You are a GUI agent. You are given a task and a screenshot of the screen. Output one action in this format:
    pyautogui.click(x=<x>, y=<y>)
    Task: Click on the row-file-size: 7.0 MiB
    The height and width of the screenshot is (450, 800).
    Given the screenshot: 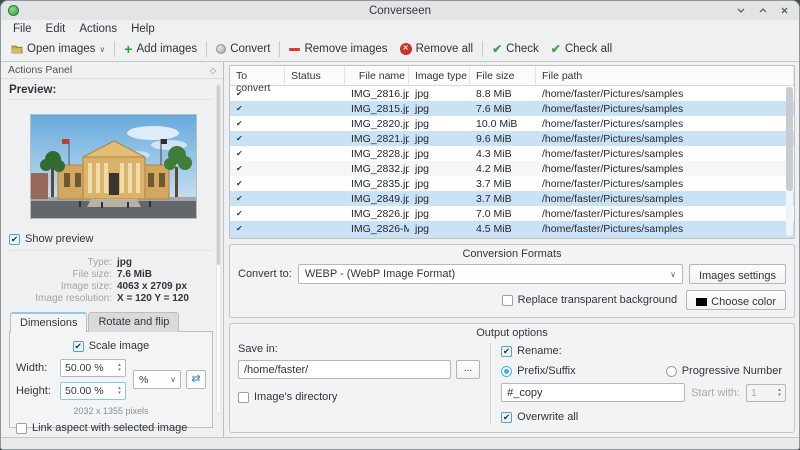 What is the action you would take?
    pyautogui.click(x=494, y=213)
    